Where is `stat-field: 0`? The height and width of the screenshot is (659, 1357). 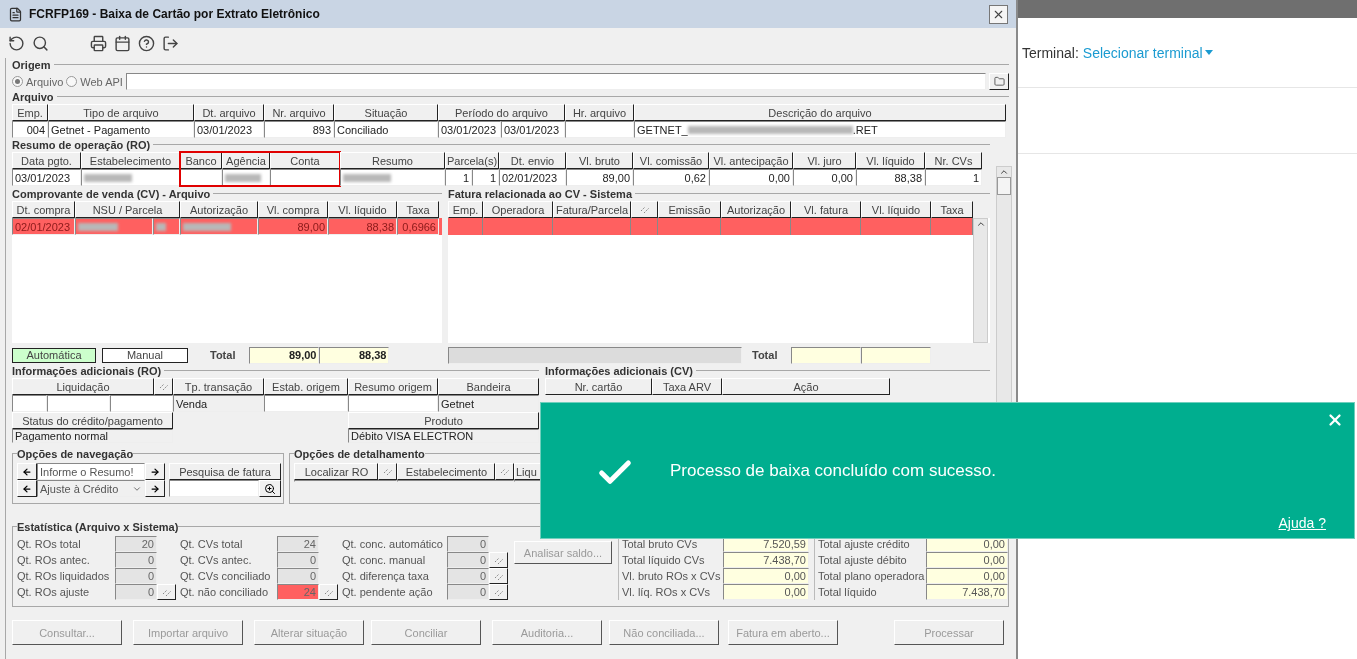 stat-field: 0 is located at coordinates (468, 560).